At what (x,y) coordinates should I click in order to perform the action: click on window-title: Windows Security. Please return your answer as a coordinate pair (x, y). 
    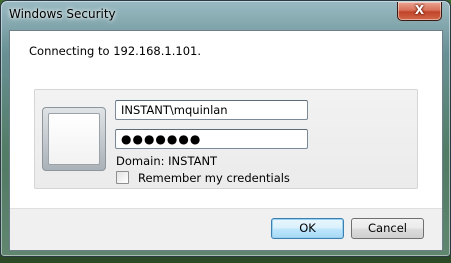
    Looking at the image, I should click on (62, 14).